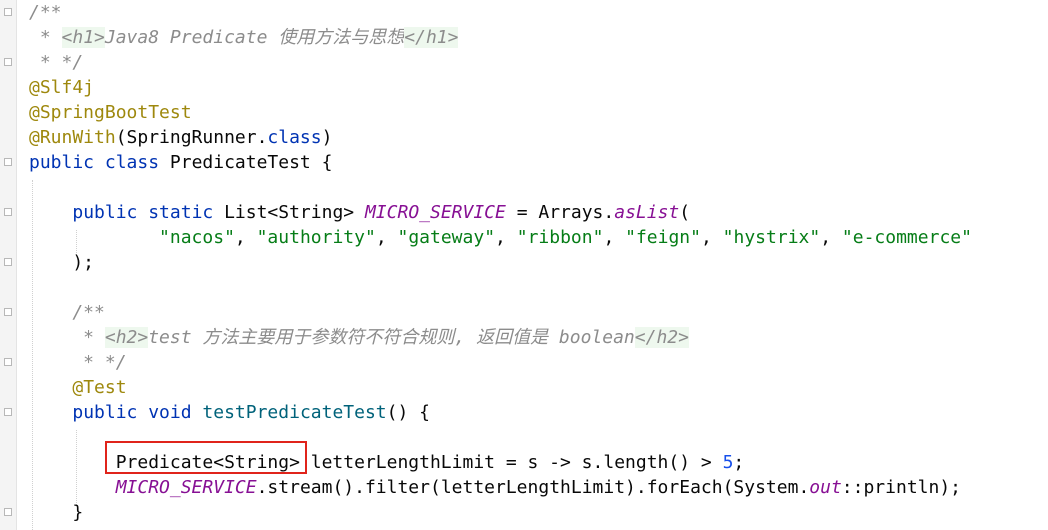 The image size is (1048, 530). I want to click on code-line: );, so click(61, 262).